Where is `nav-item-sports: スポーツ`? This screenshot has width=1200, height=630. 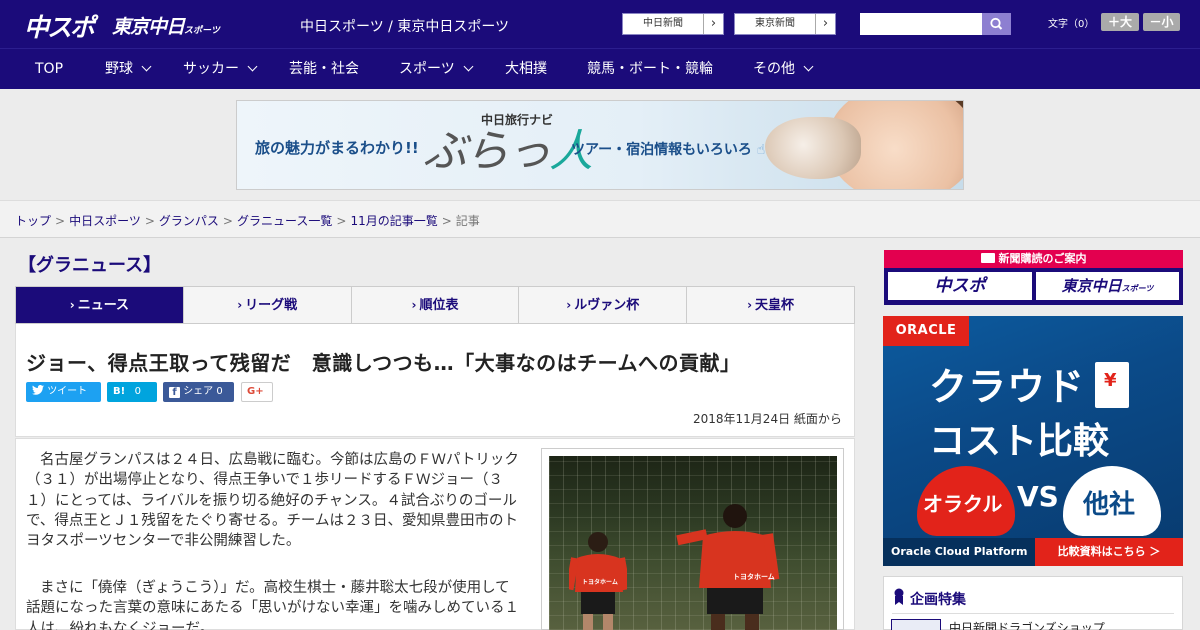 nav-item-sports: スポーツ is located at coordinates (436, 69).